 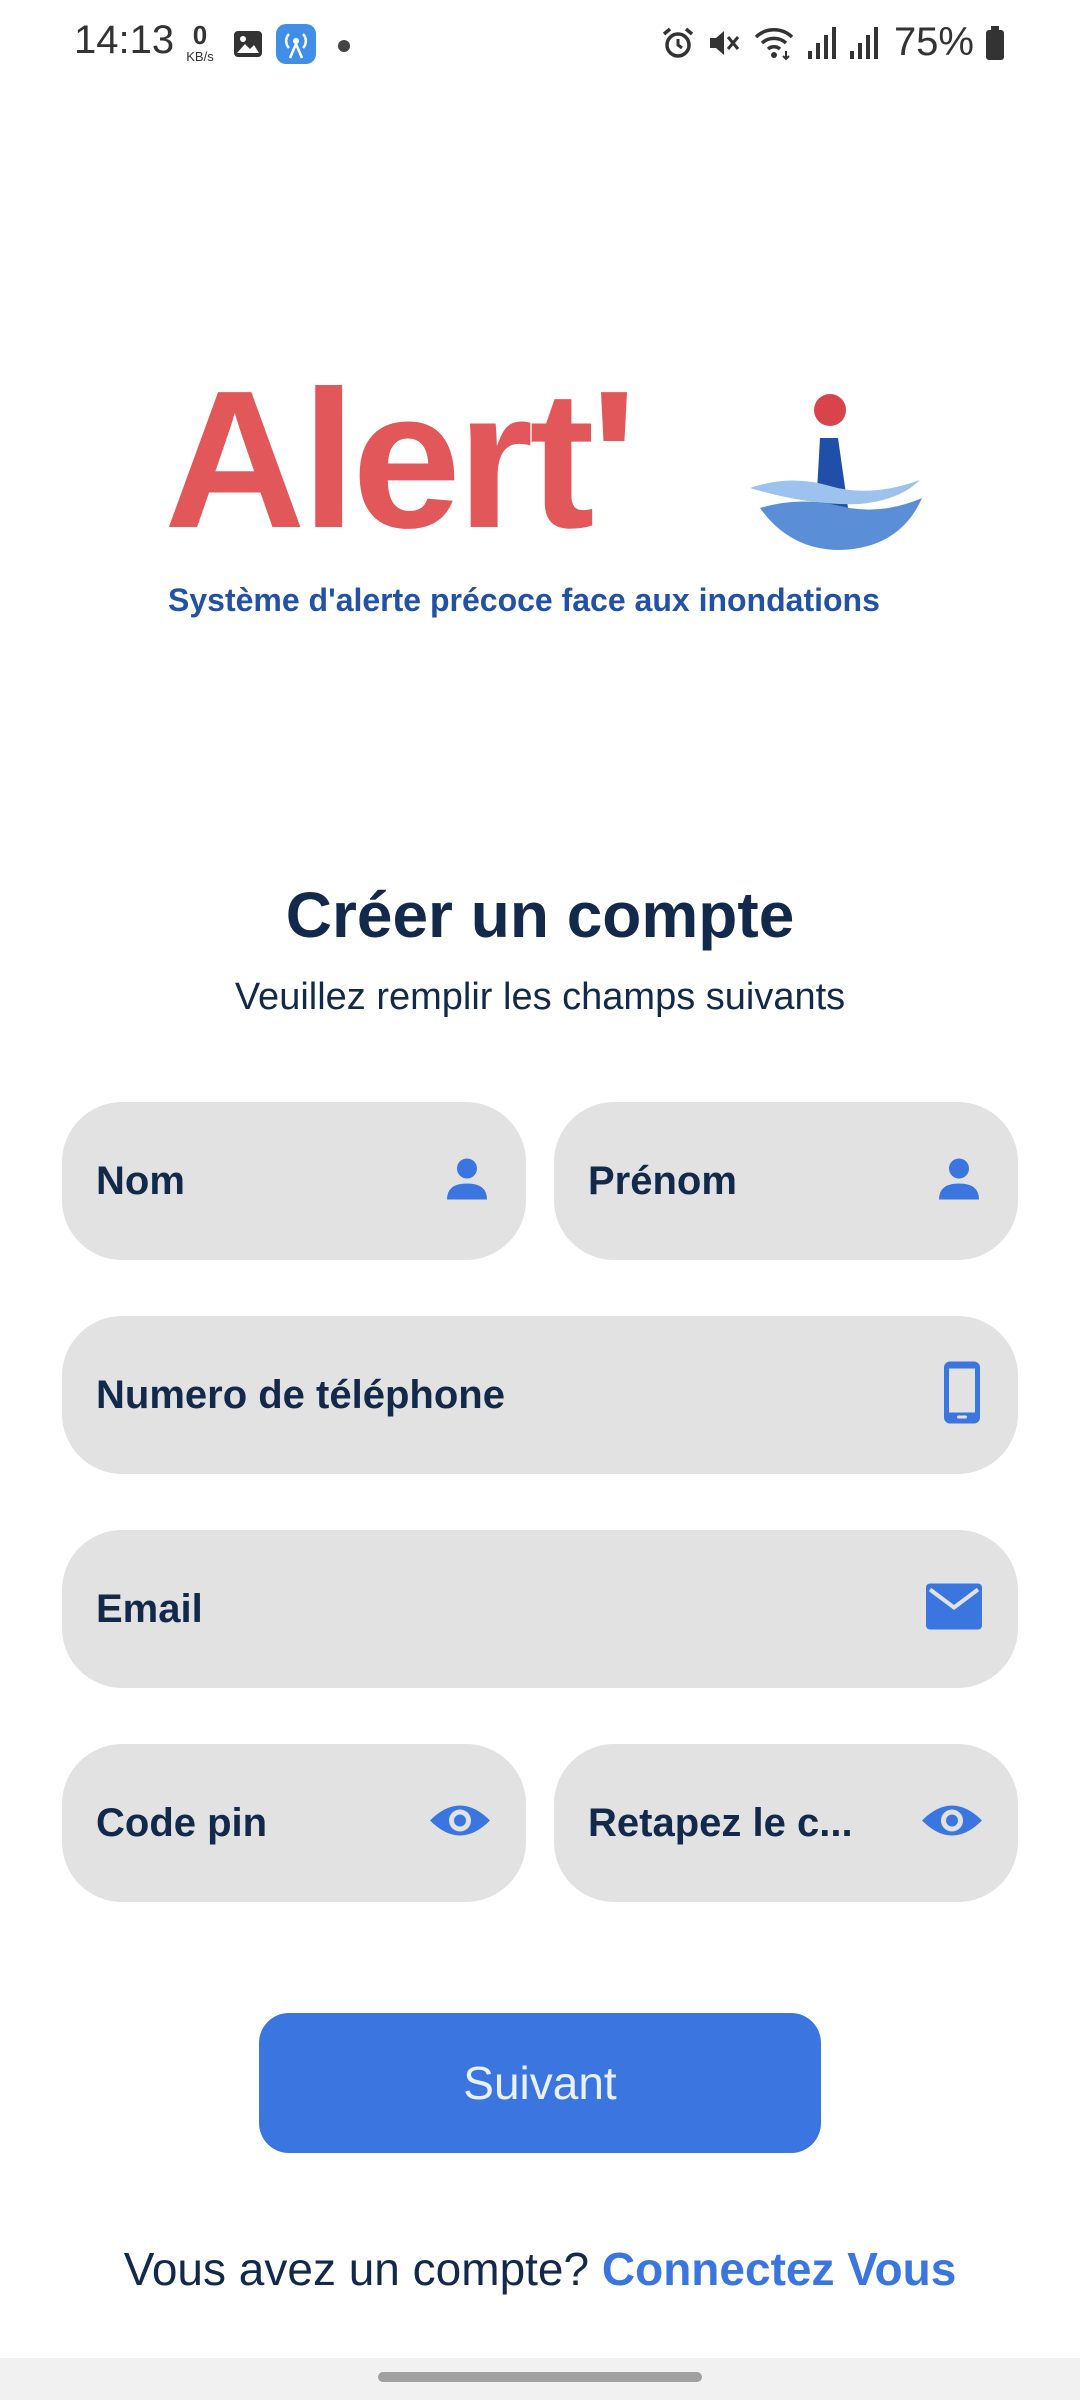 I want to click on login-prompt: Vous avez un compte? Connectez Vous, so click(x=540, y=2269).